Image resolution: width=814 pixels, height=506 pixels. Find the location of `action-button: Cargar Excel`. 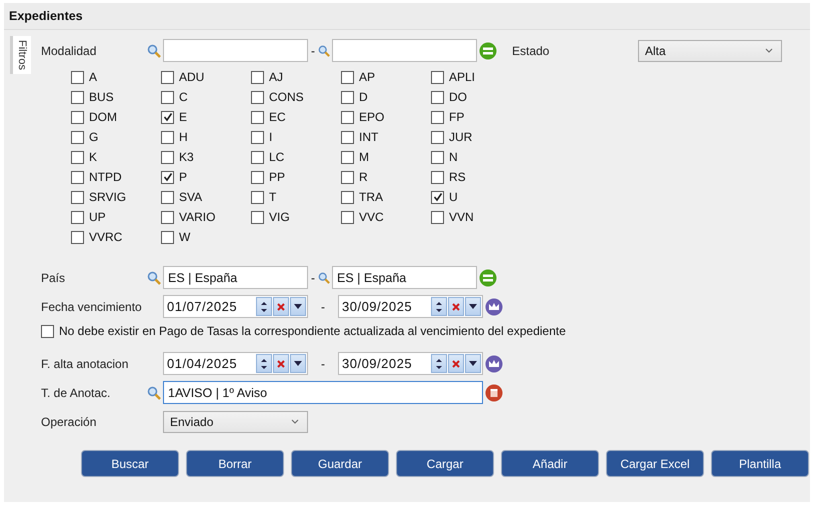

action-button: Cargar Excel is located at coordinates (655, 463).